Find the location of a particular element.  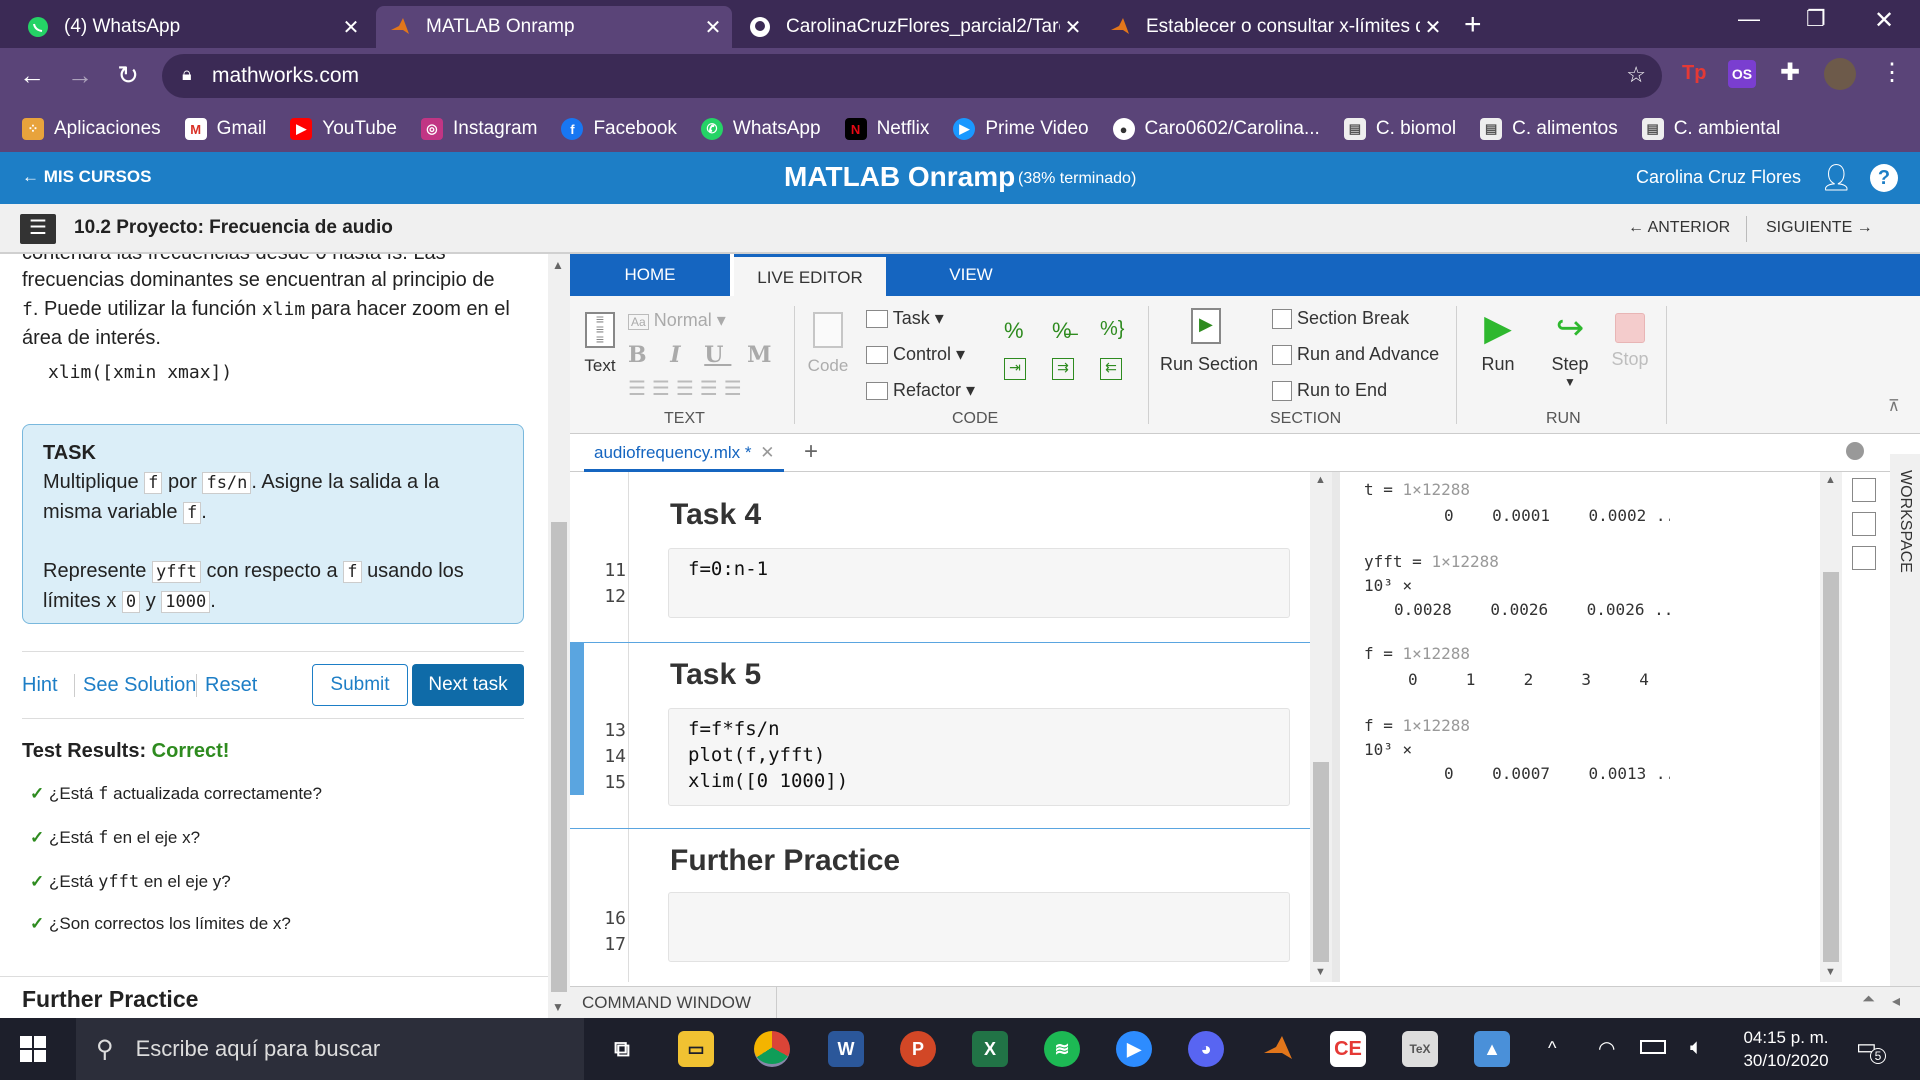

battery-icon is located at coordinates (1653, 1047).